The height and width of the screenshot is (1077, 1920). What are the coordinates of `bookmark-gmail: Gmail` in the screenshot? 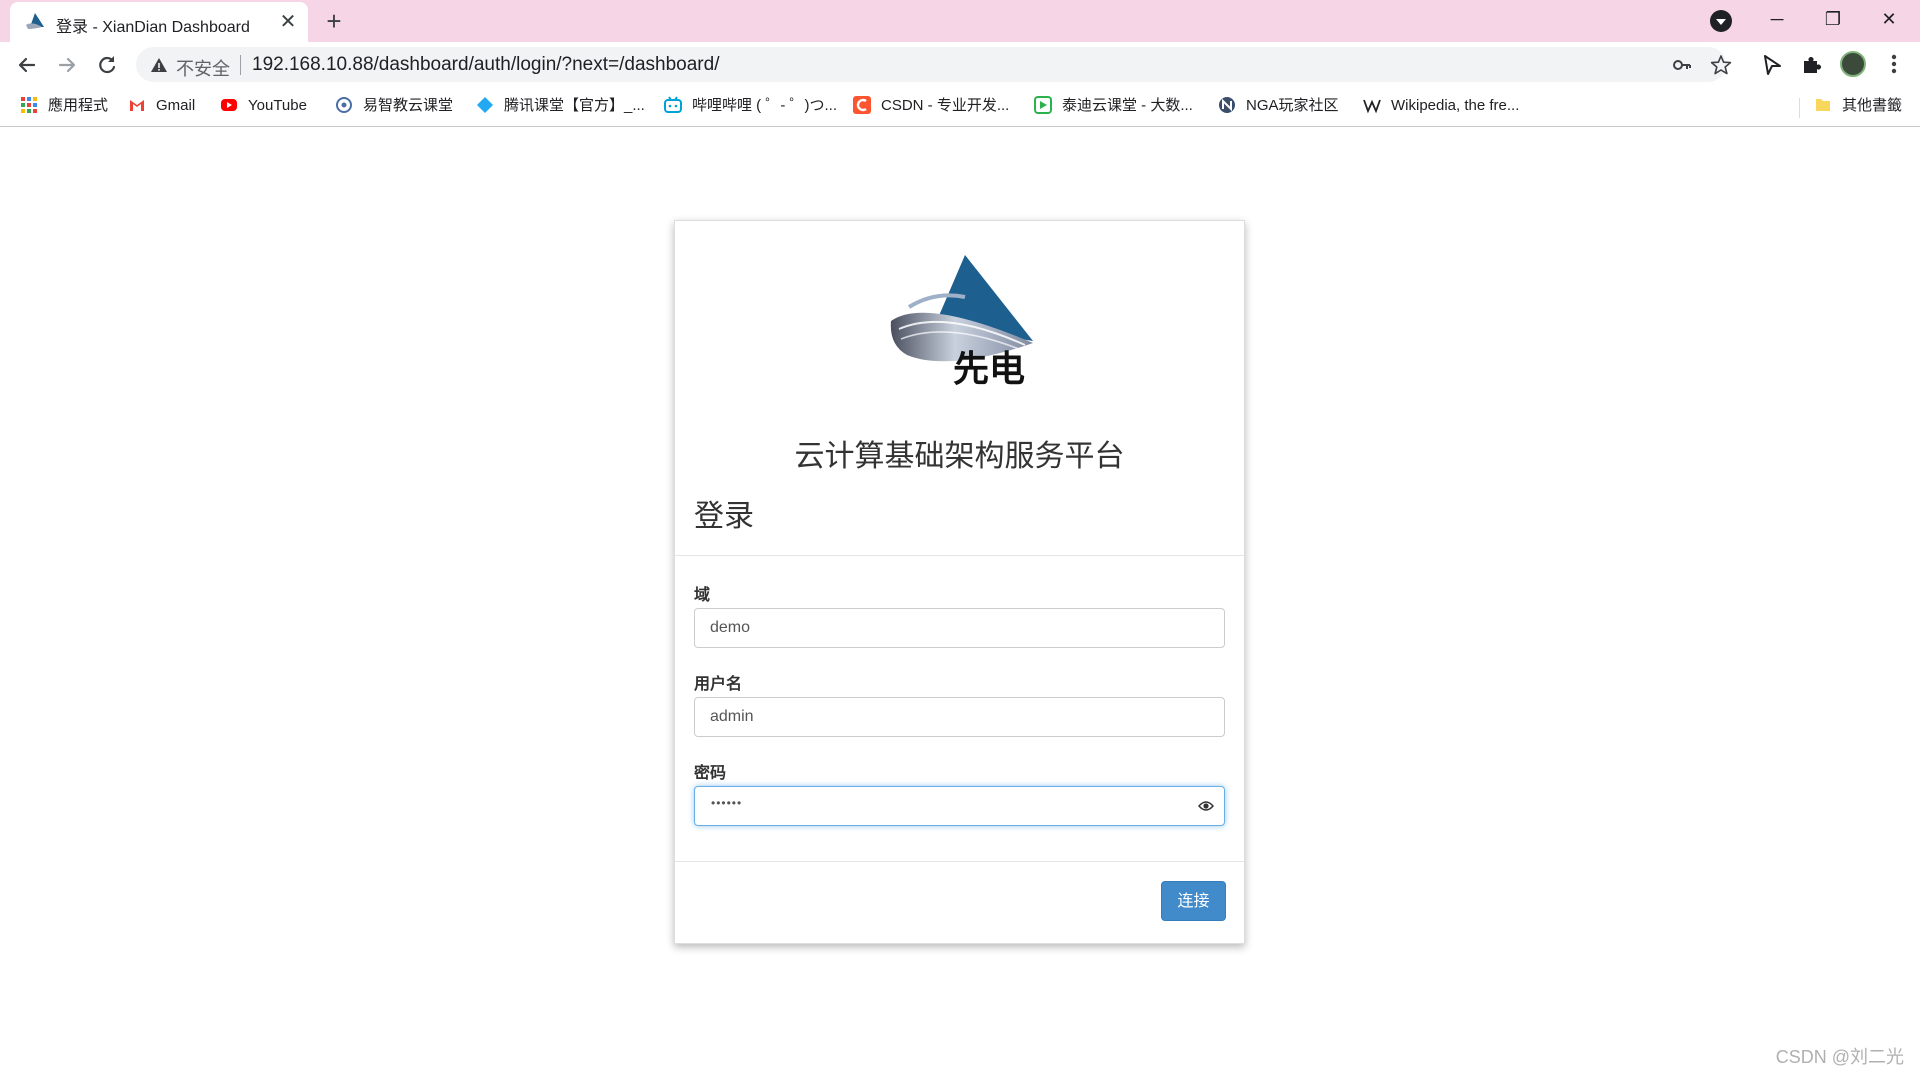 It's located at (161, 106).